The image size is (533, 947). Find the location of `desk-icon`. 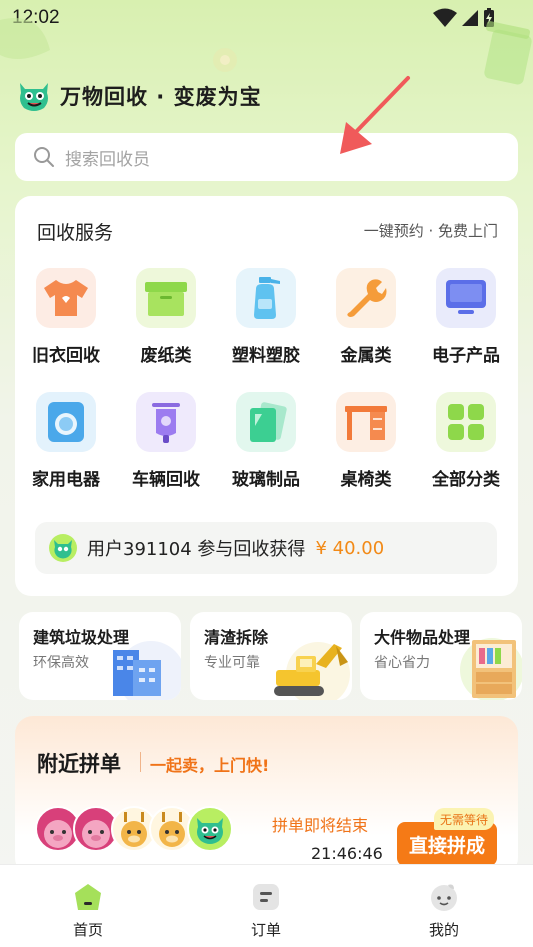

desk-icon is located at coordinates (366, 422).